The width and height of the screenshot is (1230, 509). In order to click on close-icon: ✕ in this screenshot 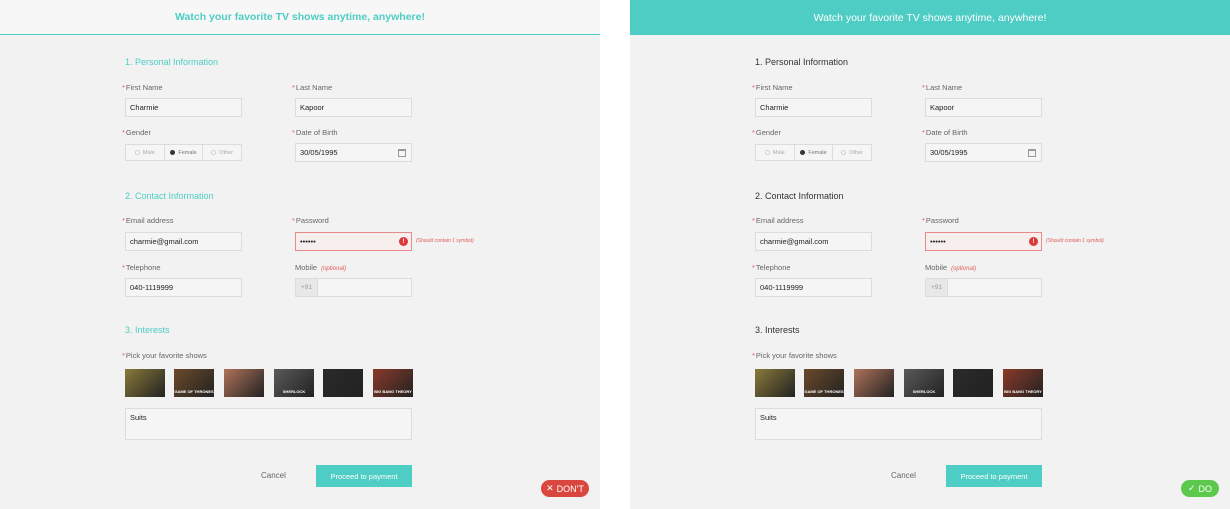, I will do `click(550, 488)`.